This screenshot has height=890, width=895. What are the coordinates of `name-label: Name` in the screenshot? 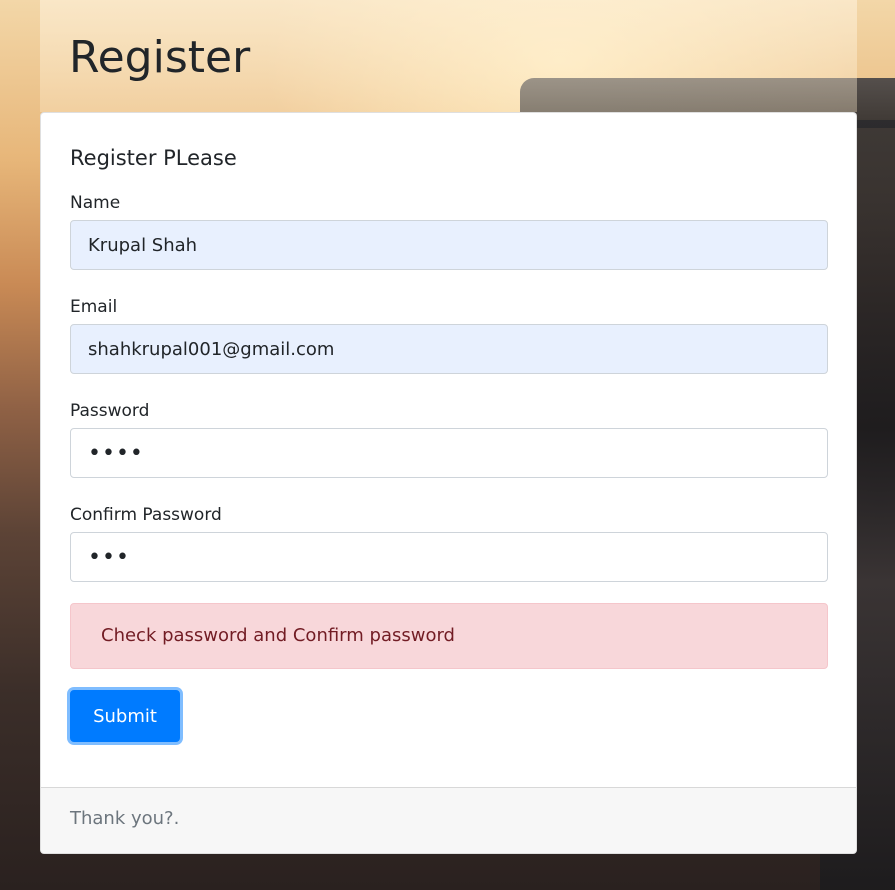 It's located at (95, 203).